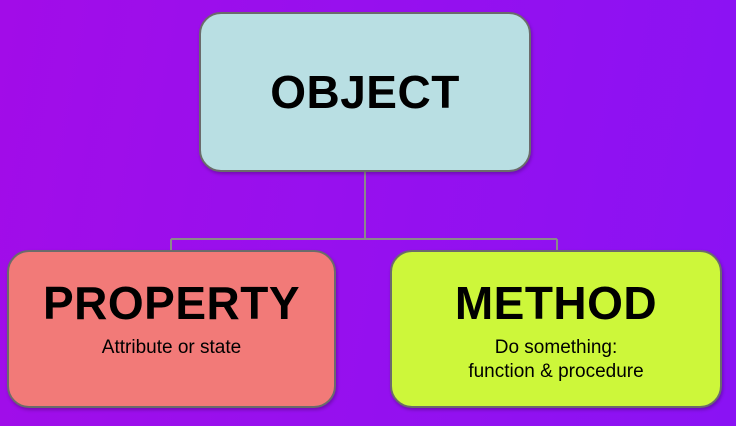 Image resolution: width=736 pixels, height=426 pixels. Describe the element at coordinates (556, 347) in the screenshot. I see `method-description-line1: Do something:` at that location.